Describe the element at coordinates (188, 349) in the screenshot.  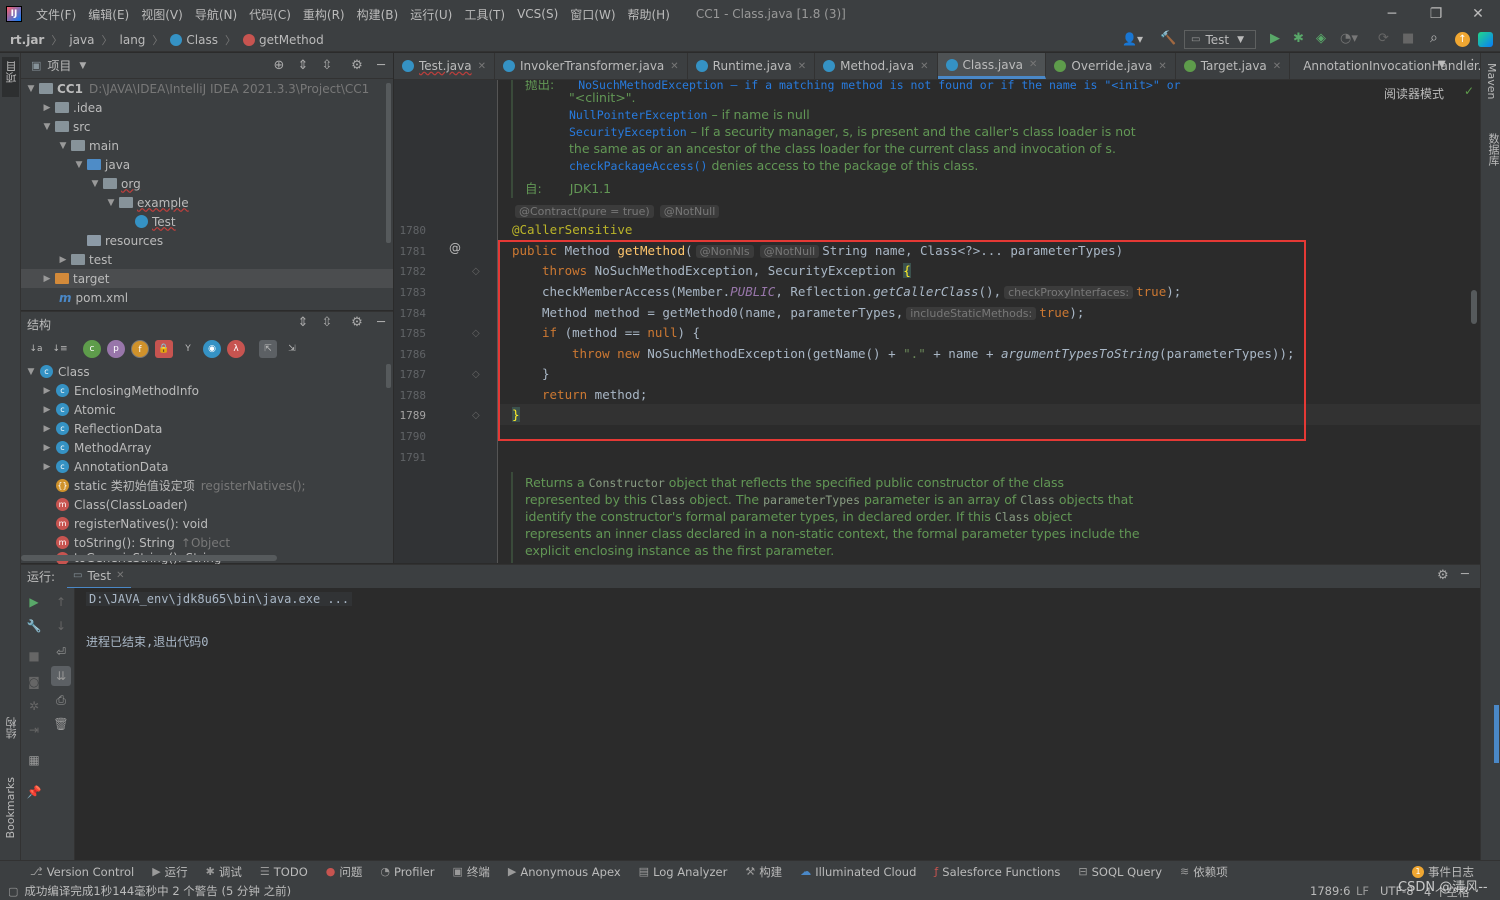
I see `show-lambdas-icon: Y` at that location.